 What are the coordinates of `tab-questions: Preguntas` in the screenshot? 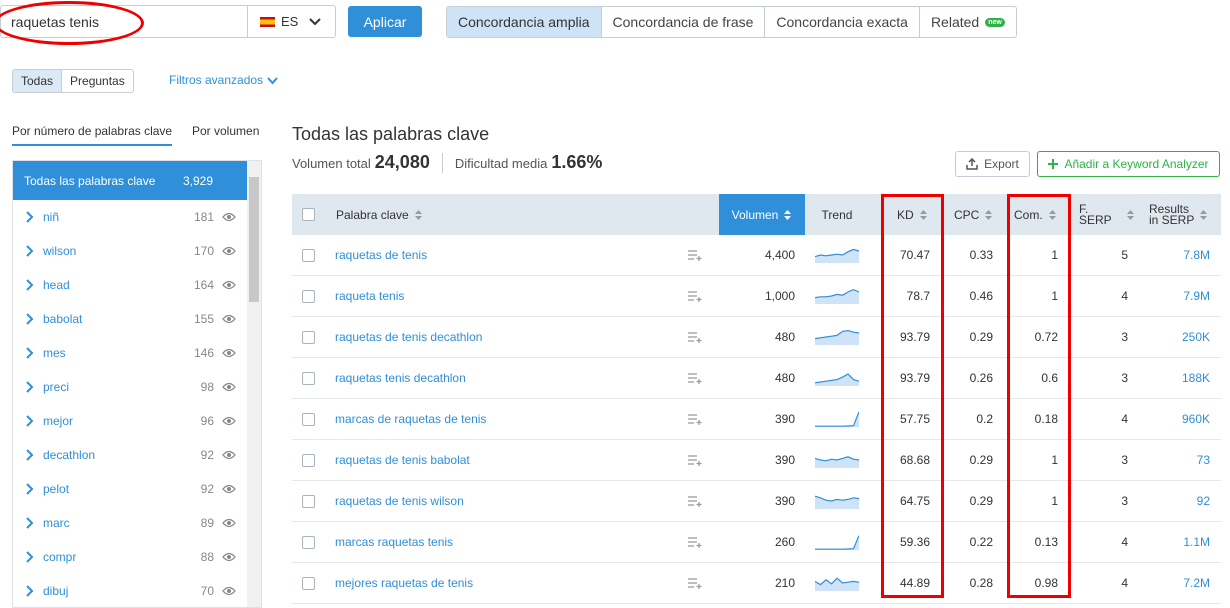 It's located at (97, 81).